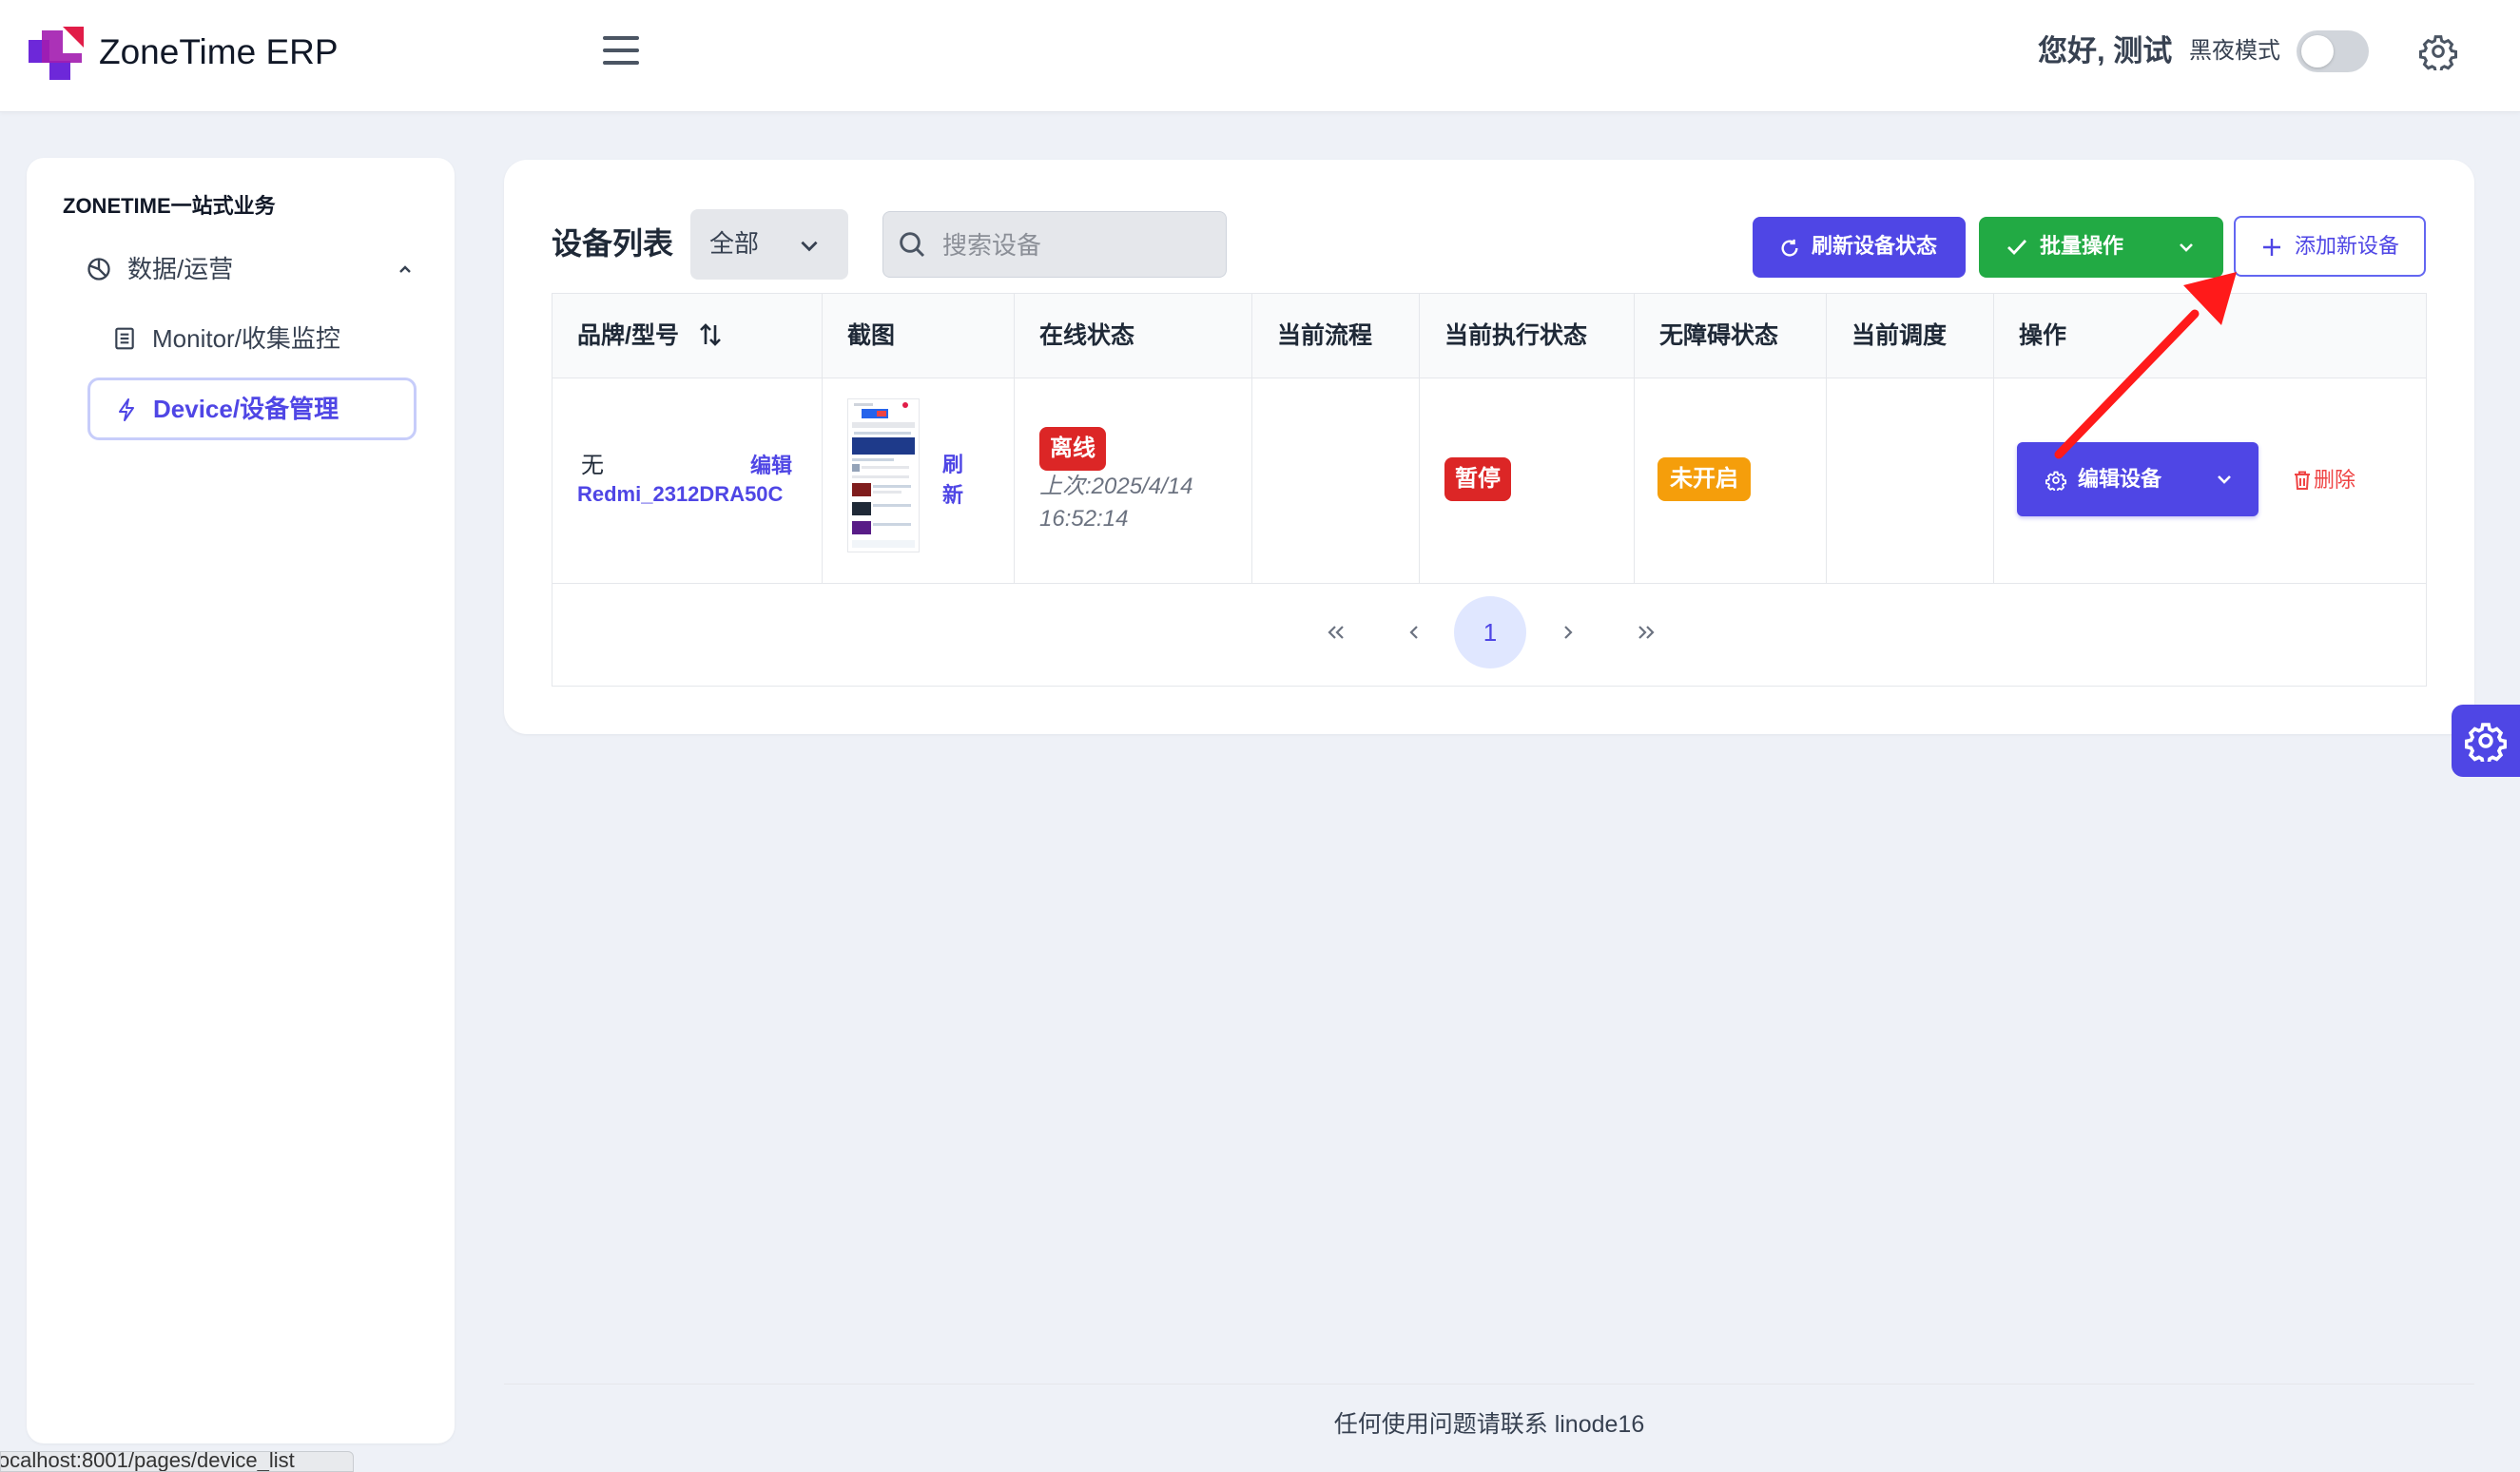 This screenshot has width=2520, height=1472. I want to click on floating-settings-button, so click(2486, 741).